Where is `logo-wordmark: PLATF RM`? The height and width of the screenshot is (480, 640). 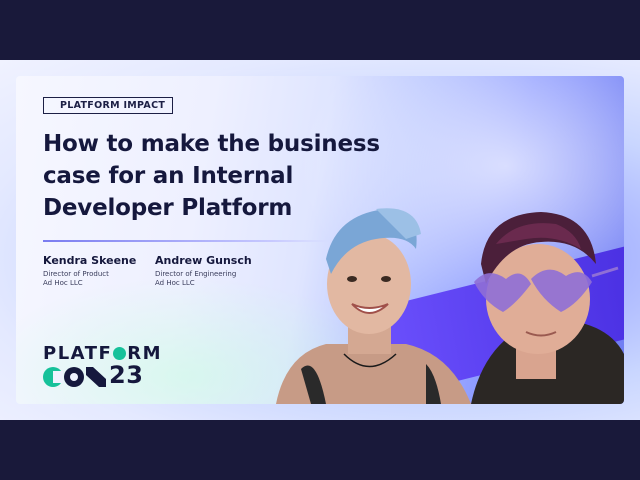 logo-wordmark: PLATF RM is located at coordinates (103, 353).